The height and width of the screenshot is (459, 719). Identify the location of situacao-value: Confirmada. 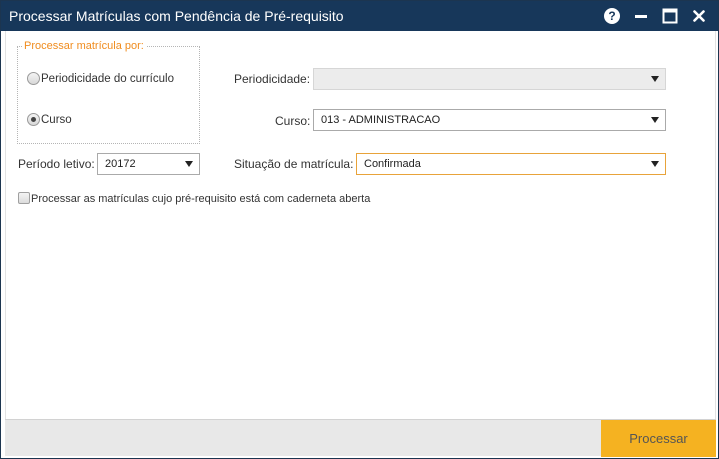
(392, 164).